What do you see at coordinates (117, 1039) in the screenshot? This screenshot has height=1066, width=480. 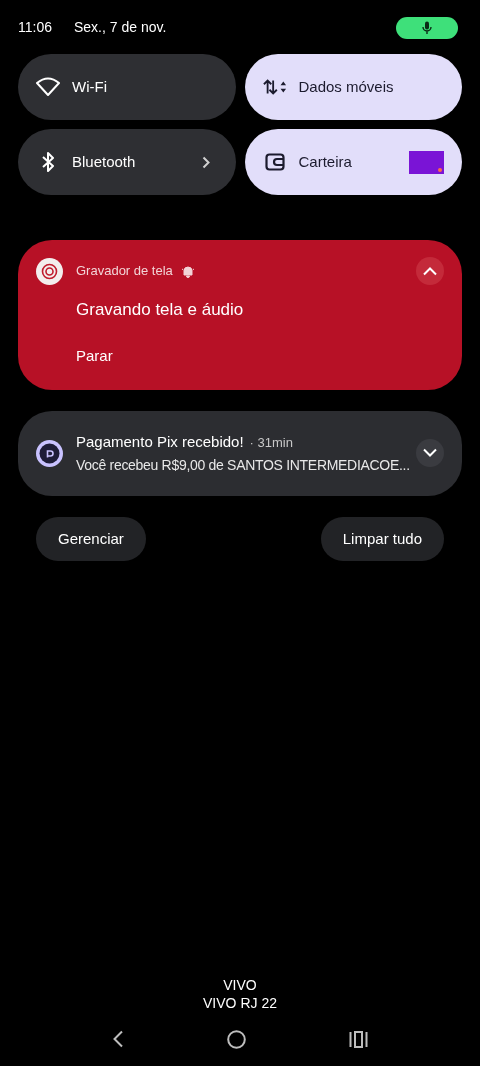 I see `back-icon` at bounding box center [117, 1039].